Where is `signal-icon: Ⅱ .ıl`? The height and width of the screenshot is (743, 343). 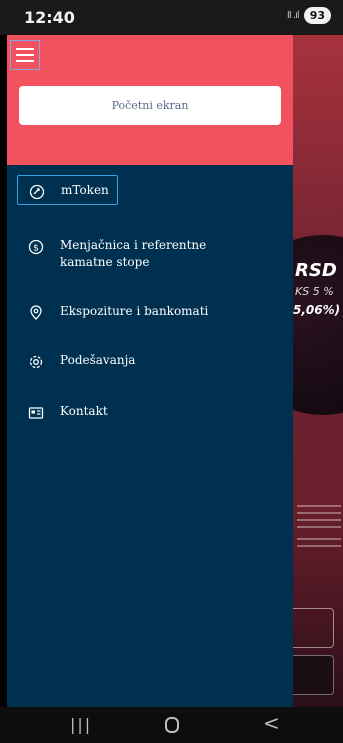 signal-icon: Ⅱ .ıl is located at coordinates (293, 15).